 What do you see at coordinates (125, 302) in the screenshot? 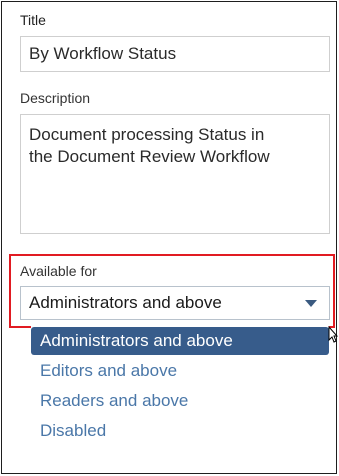
I see `available-for-selected-value: Administrators and above` at bounding box center [125, 302].